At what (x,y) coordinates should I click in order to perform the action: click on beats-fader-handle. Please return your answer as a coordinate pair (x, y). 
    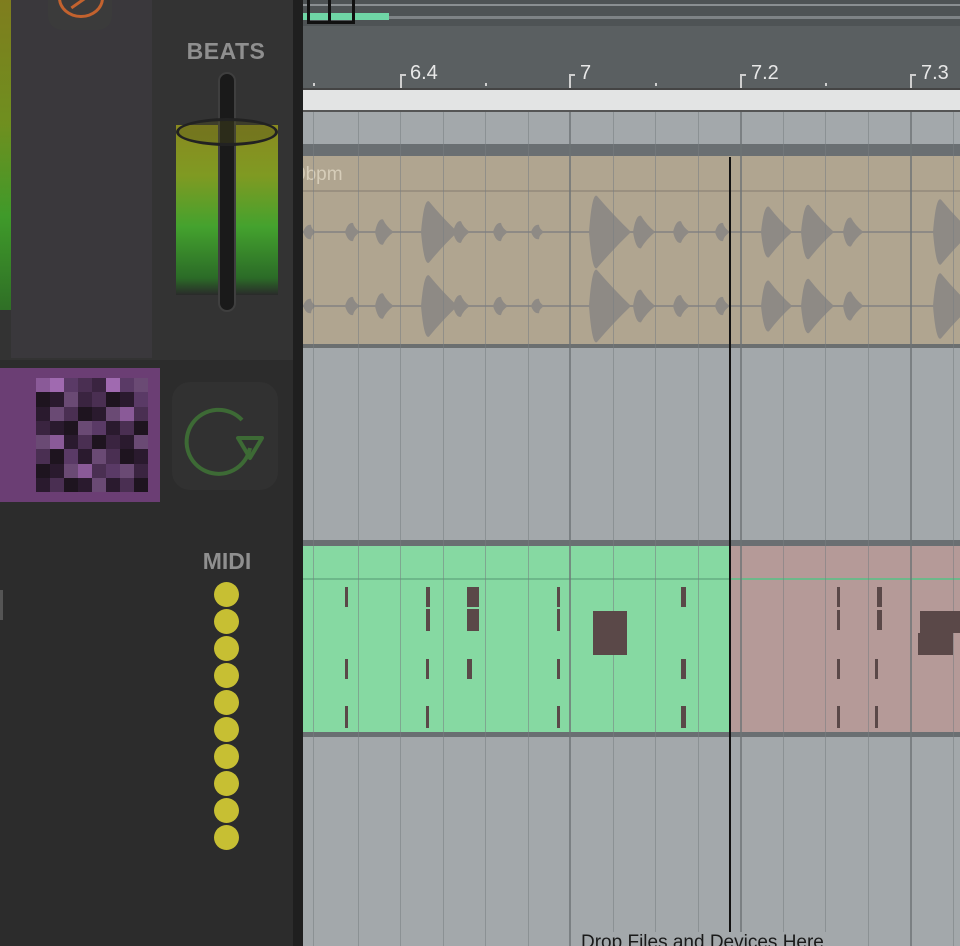
    Looking at the image, I should click on (227, 132).